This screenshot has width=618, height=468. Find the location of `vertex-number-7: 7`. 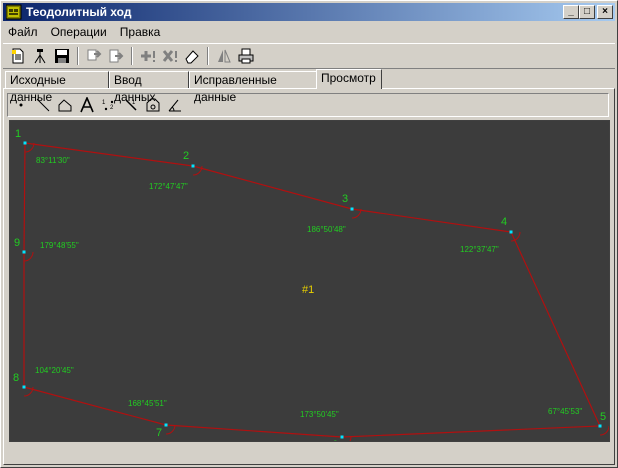

vertex-number-7: 7 is located at coordinates (159, 433).